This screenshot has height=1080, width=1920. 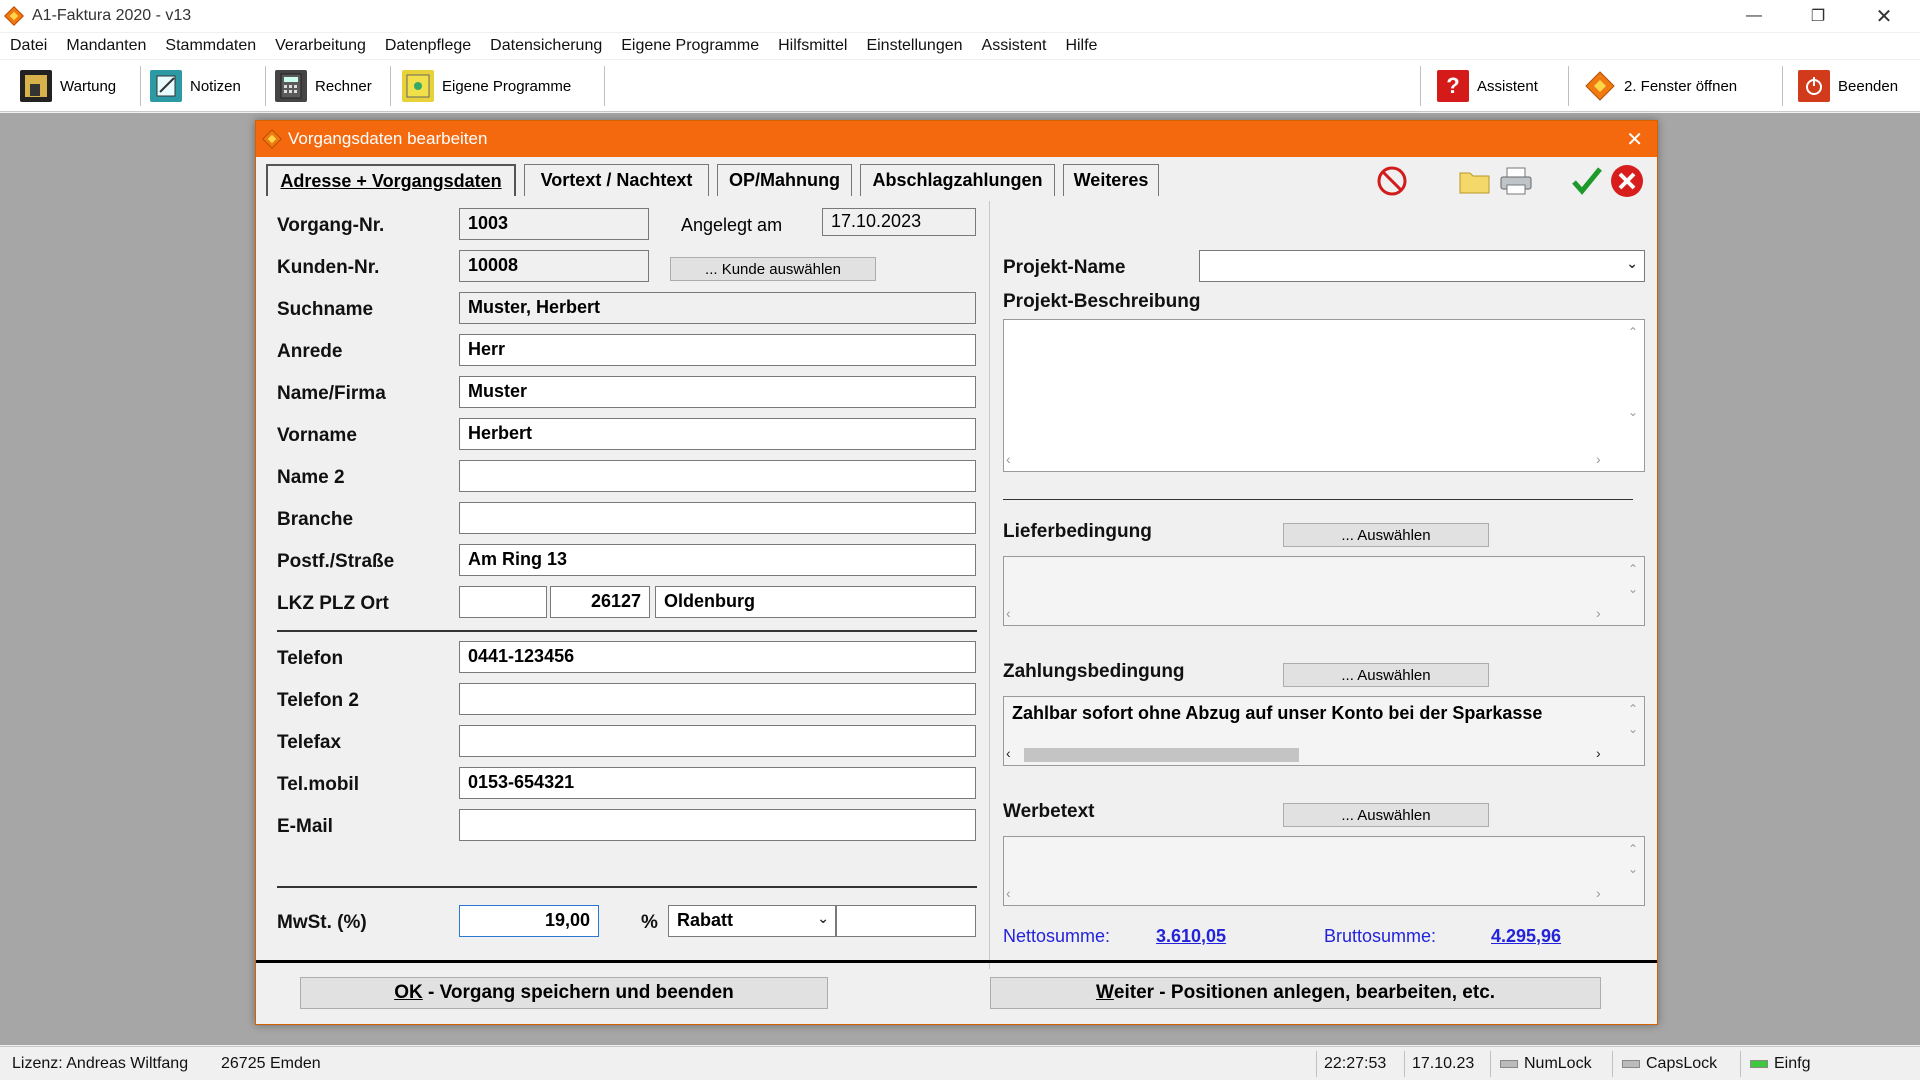 I want to click on label-angelegt: Angelegt am, so click(x=732, y=225).